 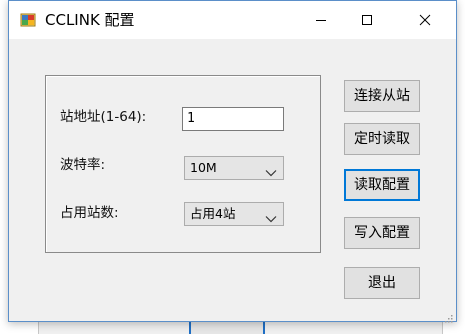 What do you see at coordinates (448, 315) in the screenshot?
I see `resize-grip-icon` at bounding box center [448, 315].